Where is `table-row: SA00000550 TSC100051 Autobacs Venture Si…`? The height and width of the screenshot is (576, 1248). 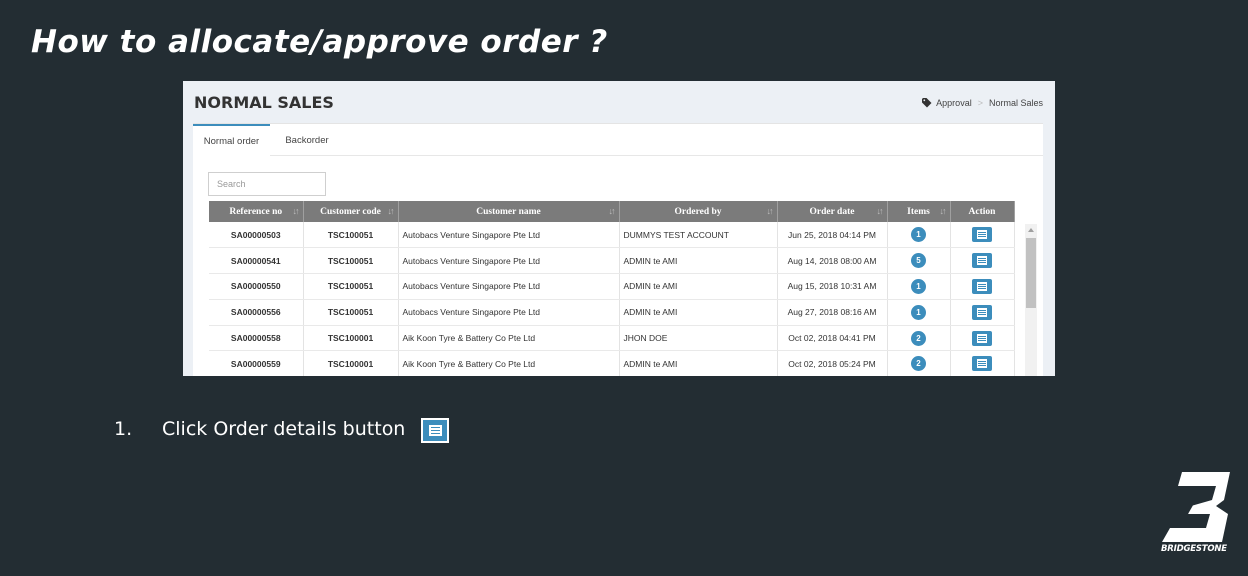 table-row: SA00000550 TSC100051 Autobacs Venture Si… is located at coordinates (612, 286).